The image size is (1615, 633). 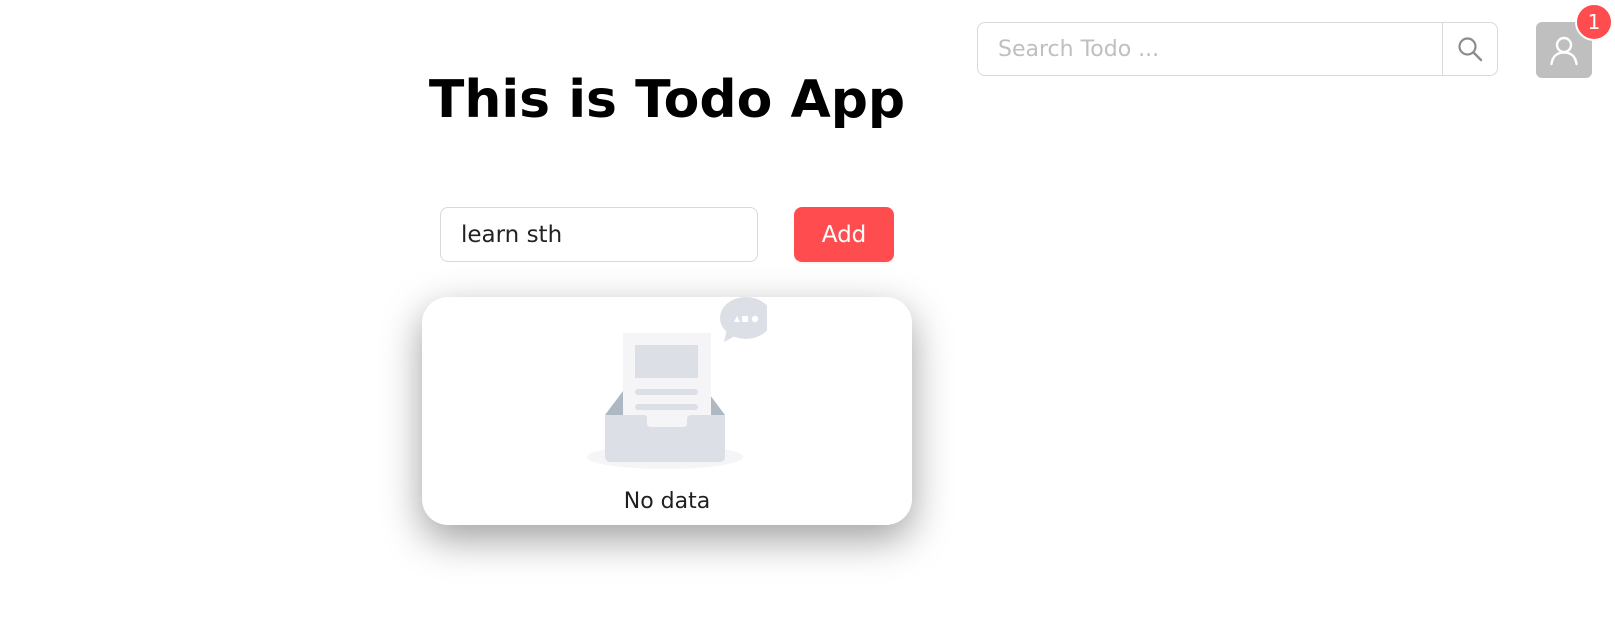 I want to click on page-title: This is Todo App, so click(x=667, y=100).